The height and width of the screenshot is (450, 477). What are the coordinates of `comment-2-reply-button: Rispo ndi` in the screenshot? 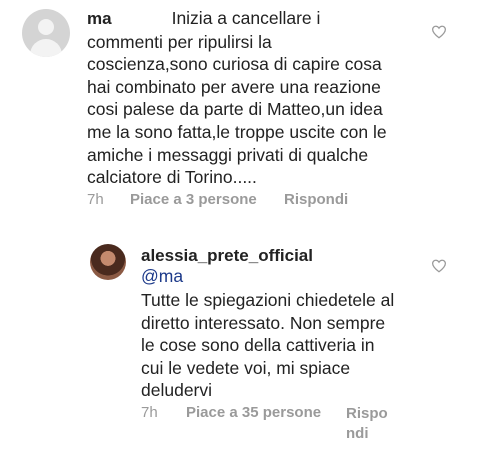 It's located at (371, 424).